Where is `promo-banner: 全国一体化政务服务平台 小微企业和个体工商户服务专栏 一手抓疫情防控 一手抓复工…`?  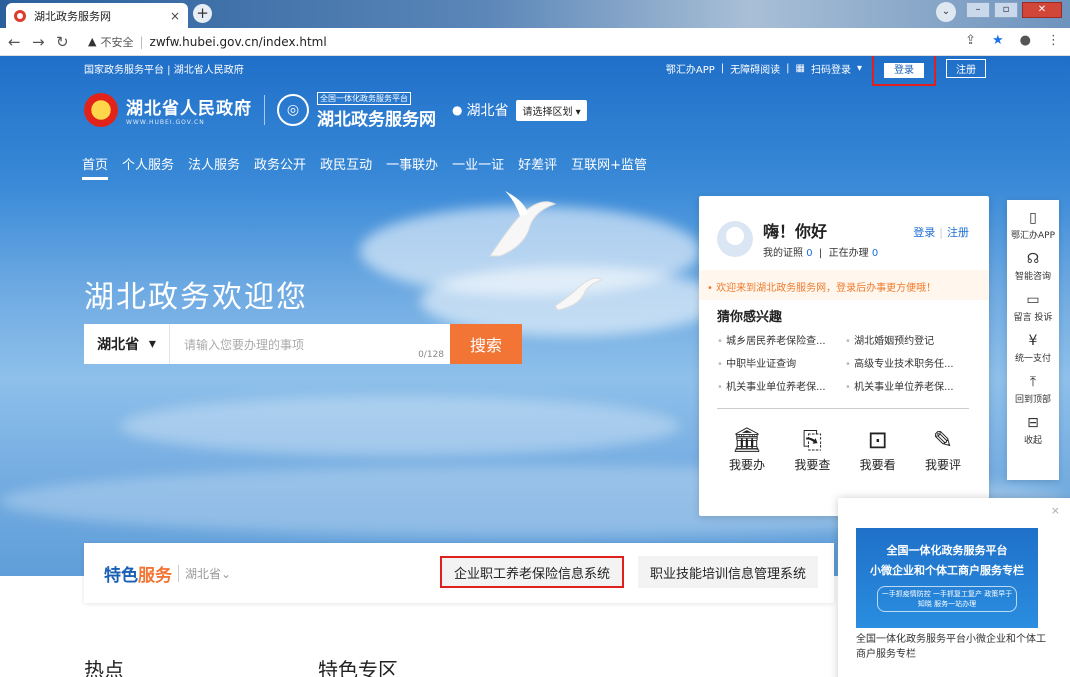 promo-banner: 全国一体化政务服务平台 小微企业和个体工商户服务专栏 一手抓疫情防控 一手抓复工… is located at coordinates (947, 578).